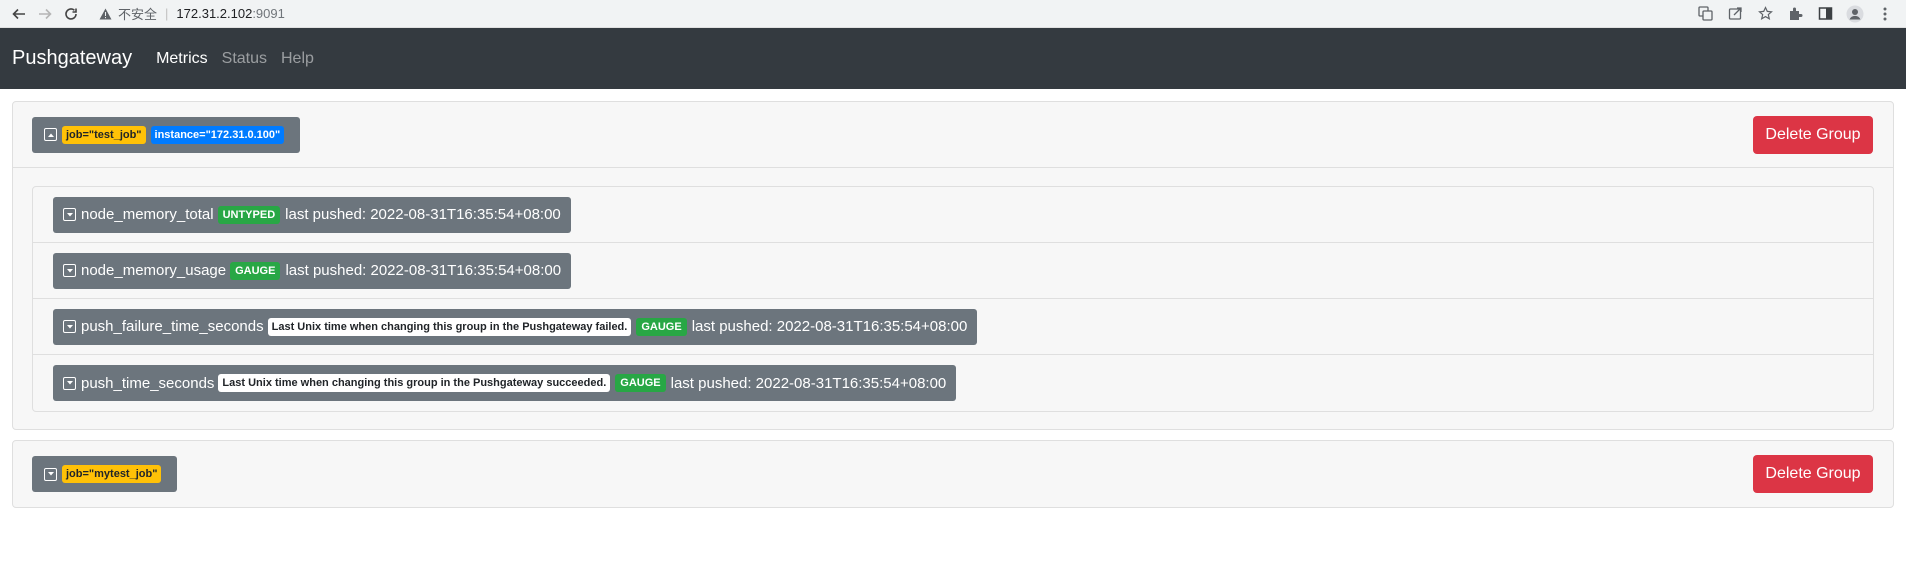 Image resolution: width=1906 pixels, height=575 pixels. What do you see at coordinates (953, 58) in the screenshot?
I see `app-navbar: Pushgateway Metrics Status Help` at bounding box center [953, 58].